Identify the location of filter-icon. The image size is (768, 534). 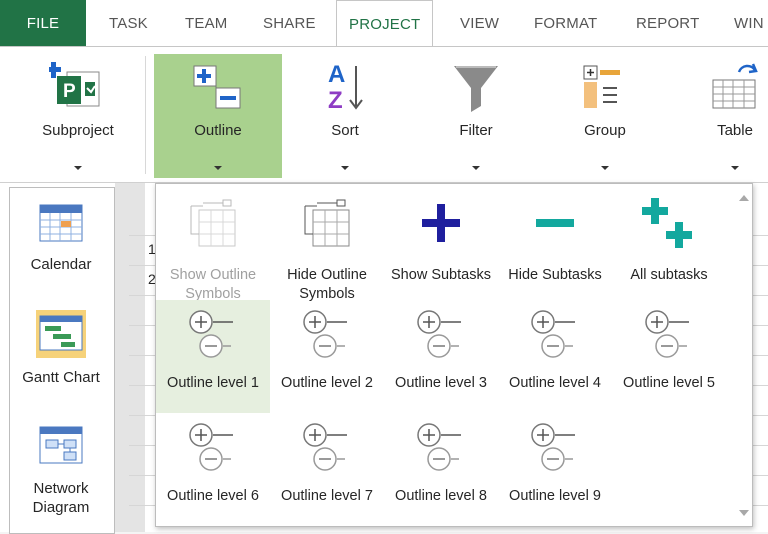
(476, 89).